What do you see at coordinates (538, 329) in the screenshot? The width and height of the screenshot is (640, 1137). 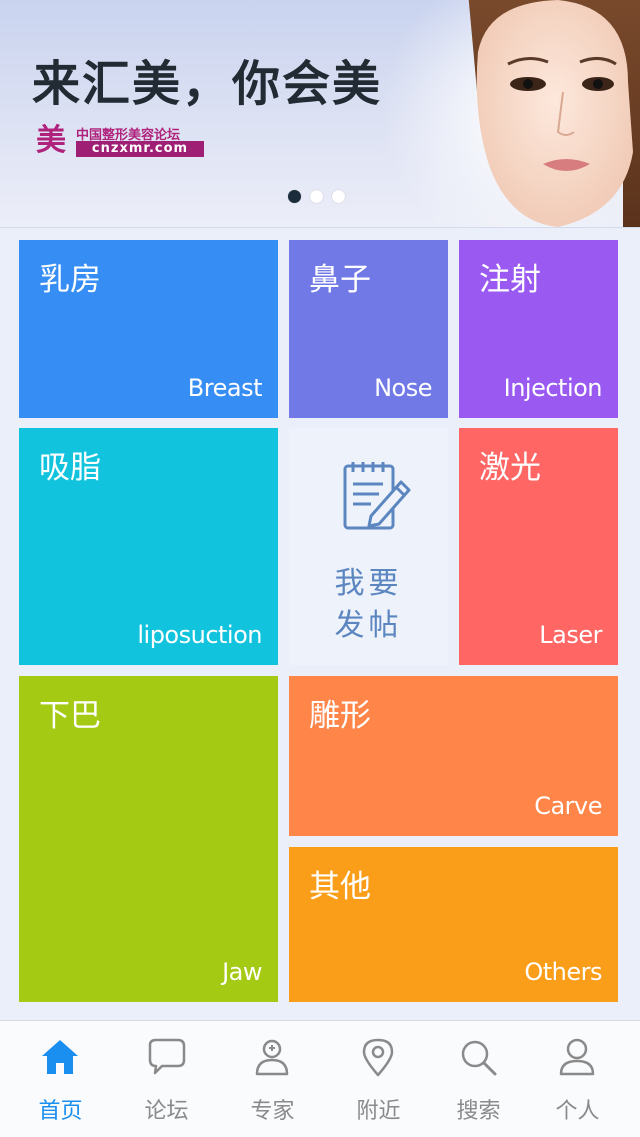 I see `category-tile-injection: 注射 Injection` at bounding box center [538, 329].